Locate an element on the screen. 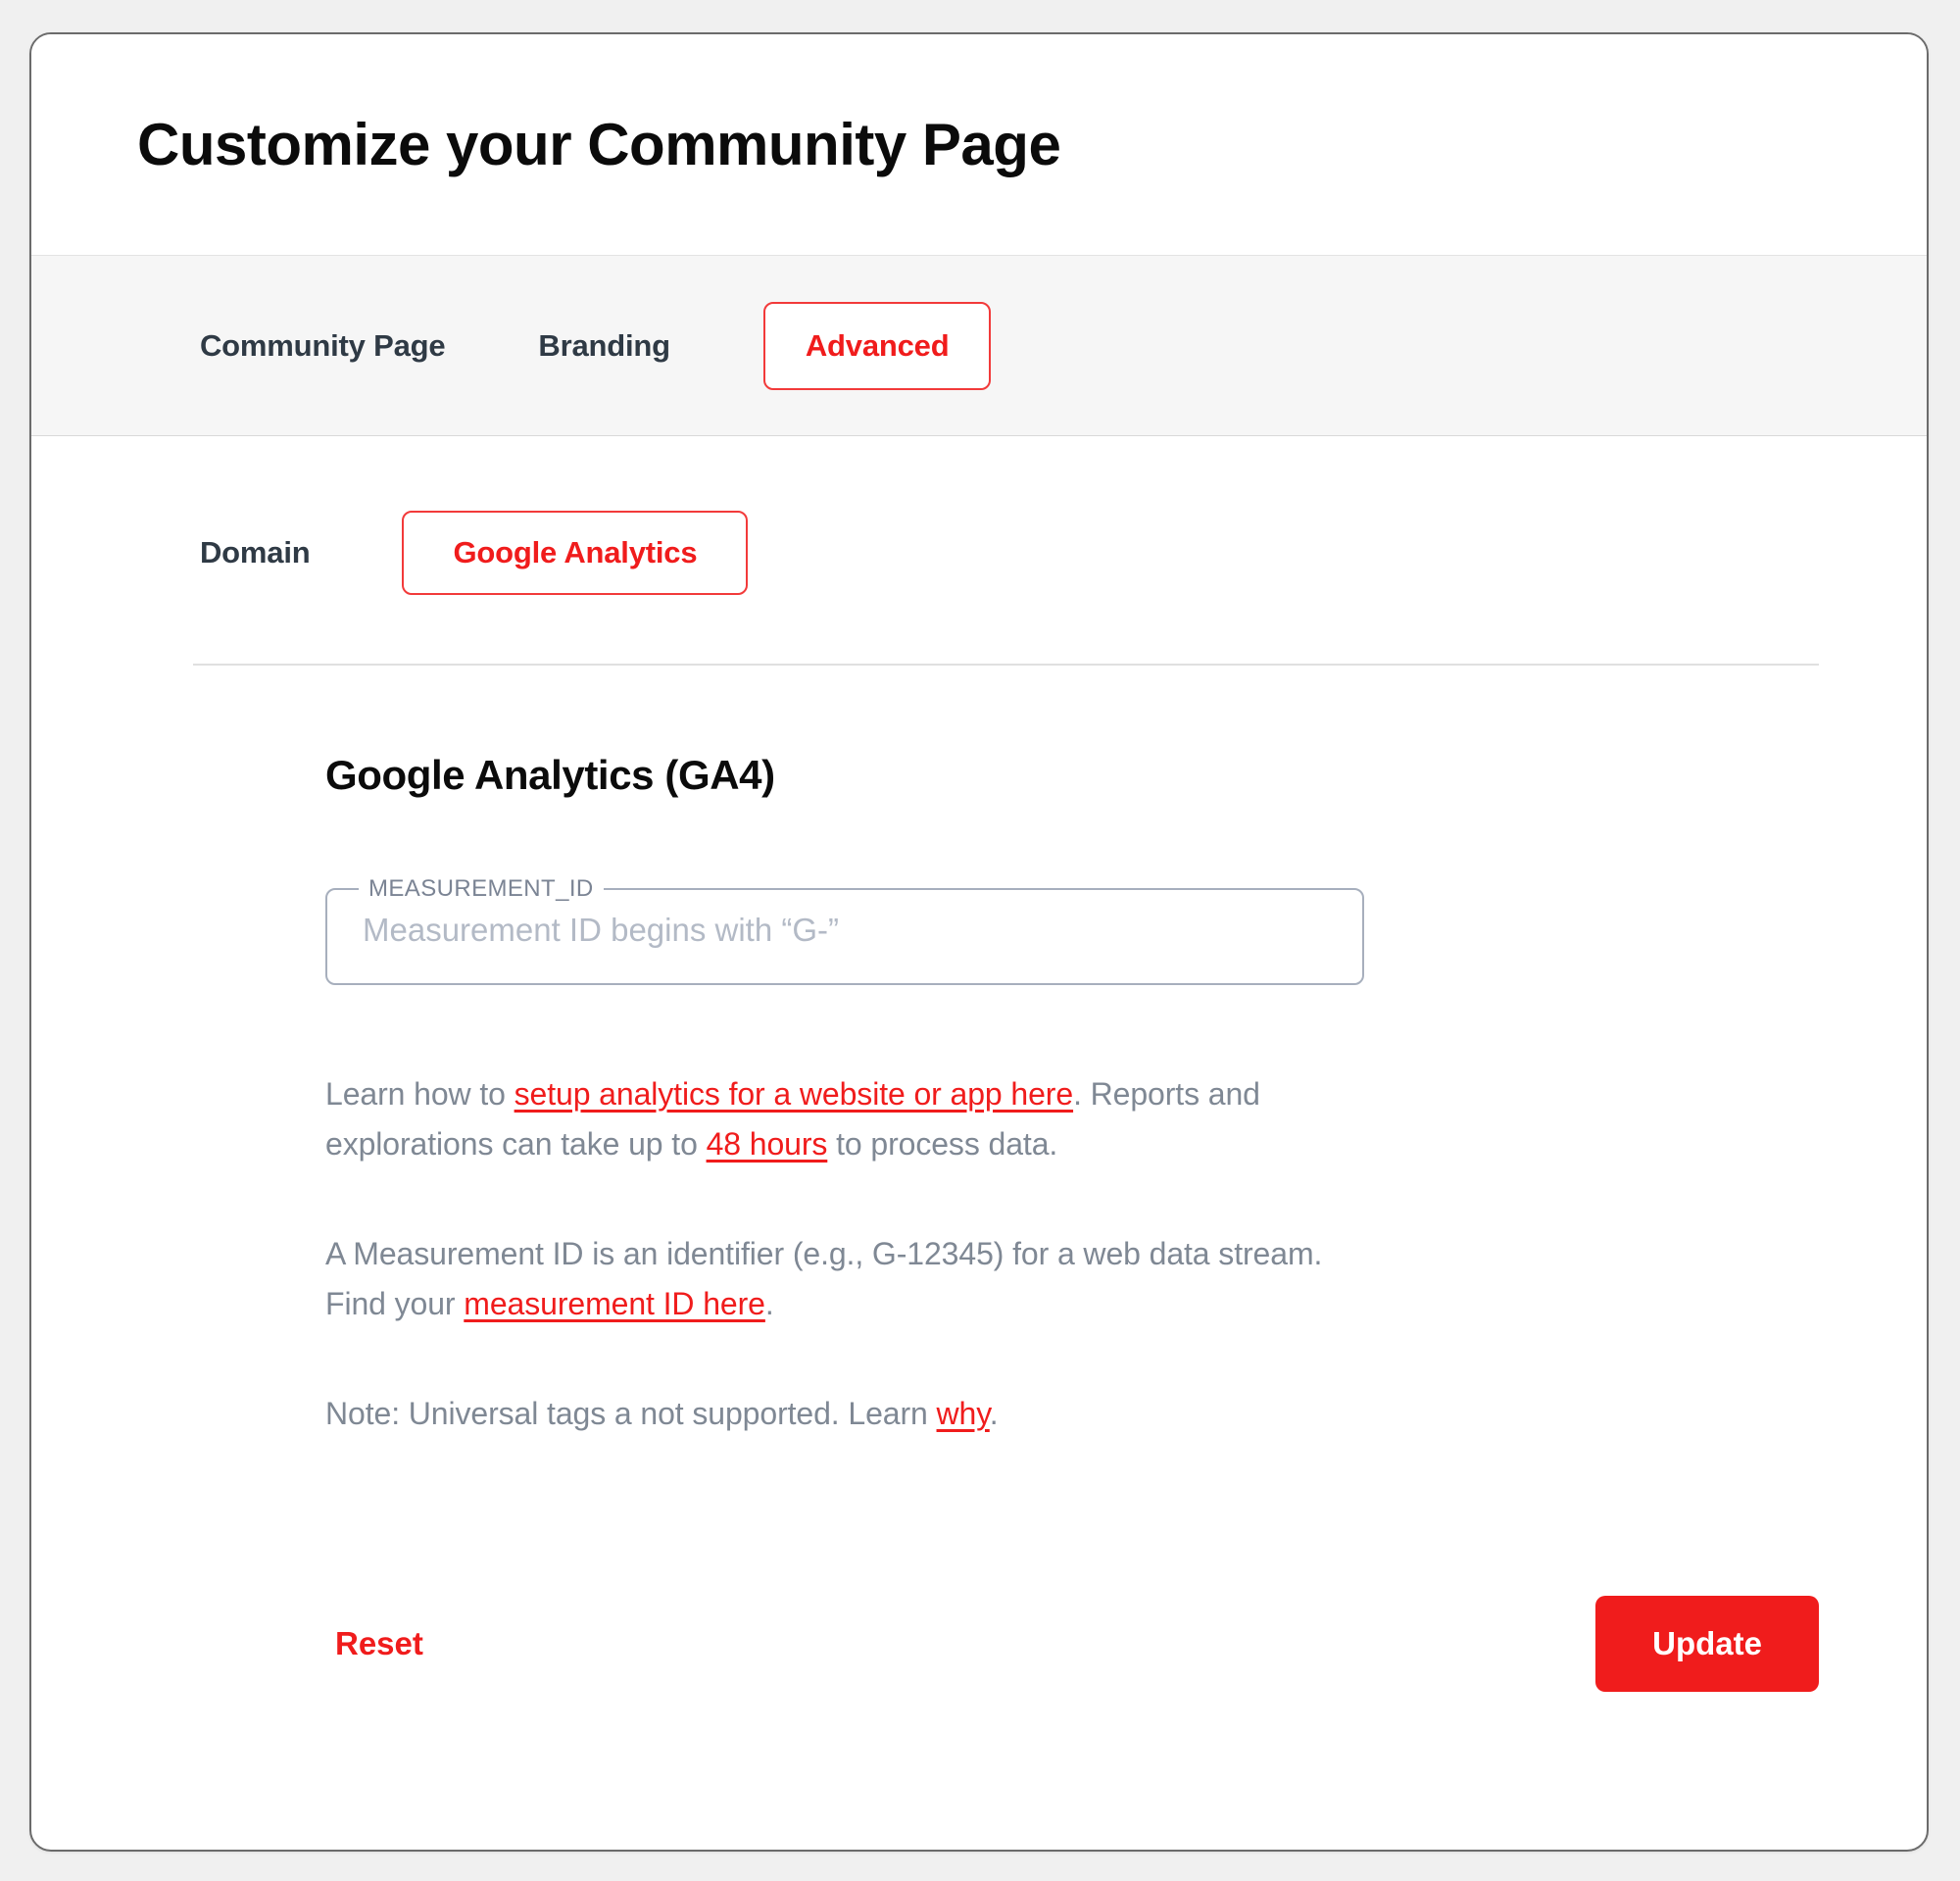  measurement-id-input is located at coordinates (844, 930).